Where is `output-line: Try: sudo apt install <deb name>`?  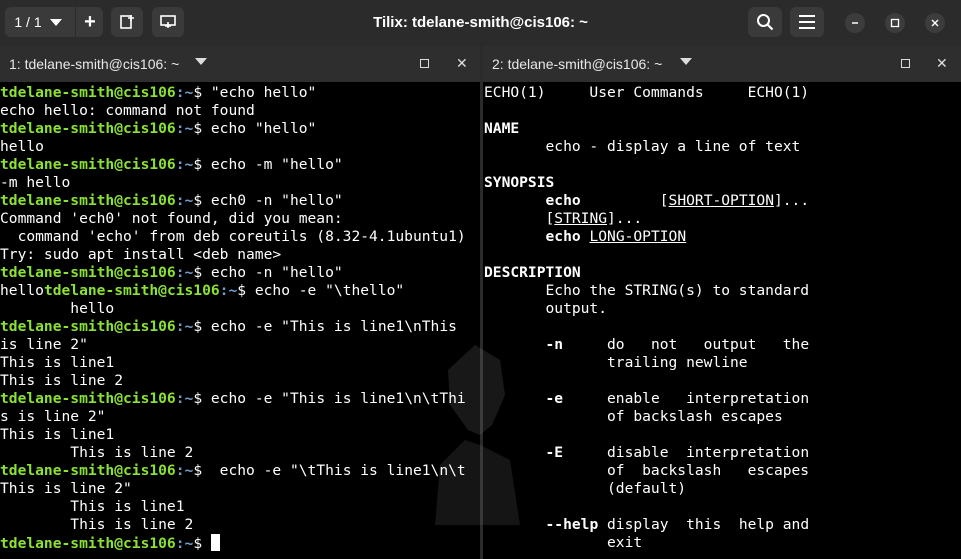 output-line: Try: sudo apt install <deb name> is located at coordinates (239, 255).